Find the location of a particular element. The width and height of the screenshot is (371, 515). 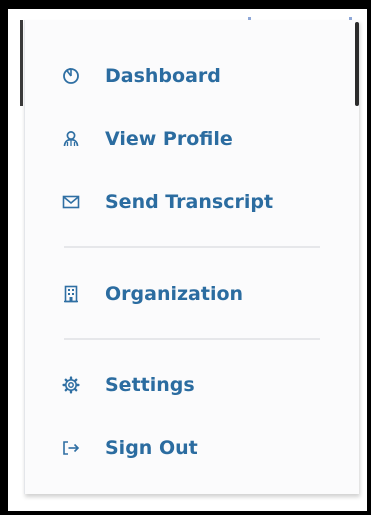

dashboard-icon is located at coordinates (71, 76).